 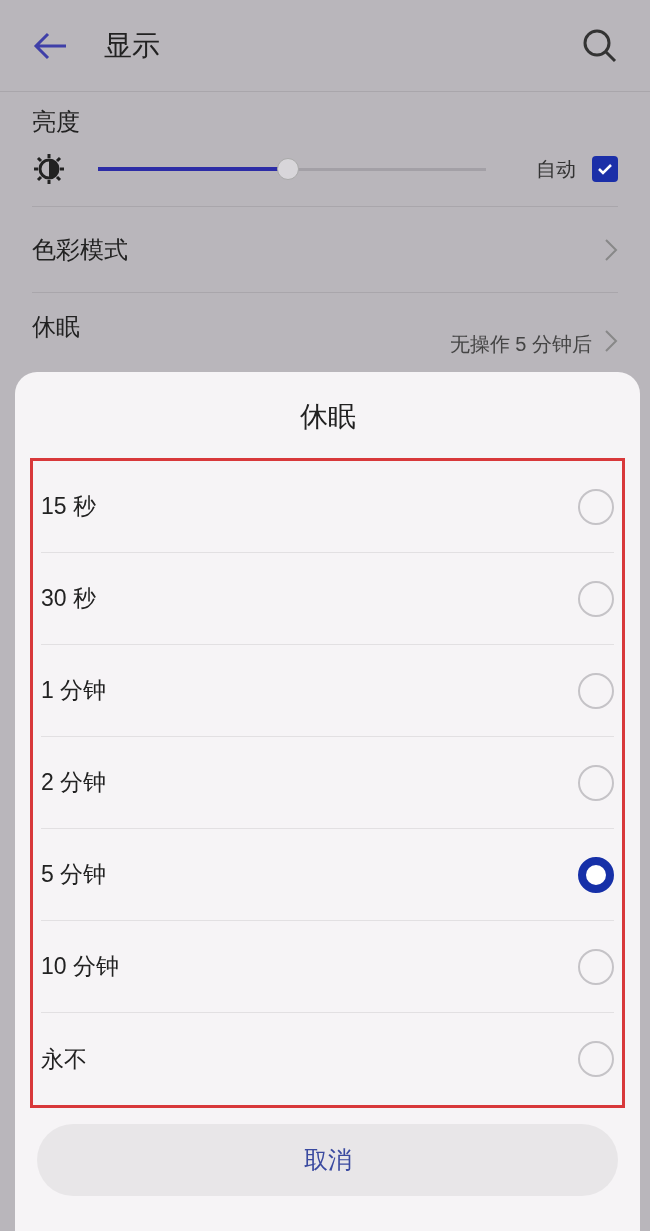 What do you see at coordinates (50, 45) in the screenshot?
I see `back-icon` at bounding box center [50, 45].